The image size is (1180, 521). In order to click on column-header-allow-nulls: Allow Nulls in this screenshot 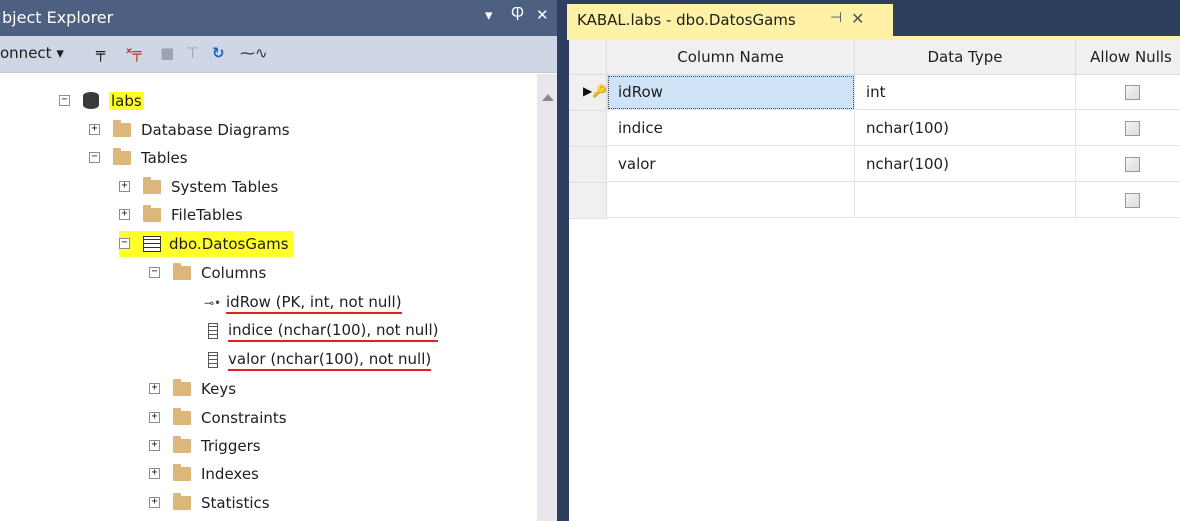, I will do `click(1128, 57)`.